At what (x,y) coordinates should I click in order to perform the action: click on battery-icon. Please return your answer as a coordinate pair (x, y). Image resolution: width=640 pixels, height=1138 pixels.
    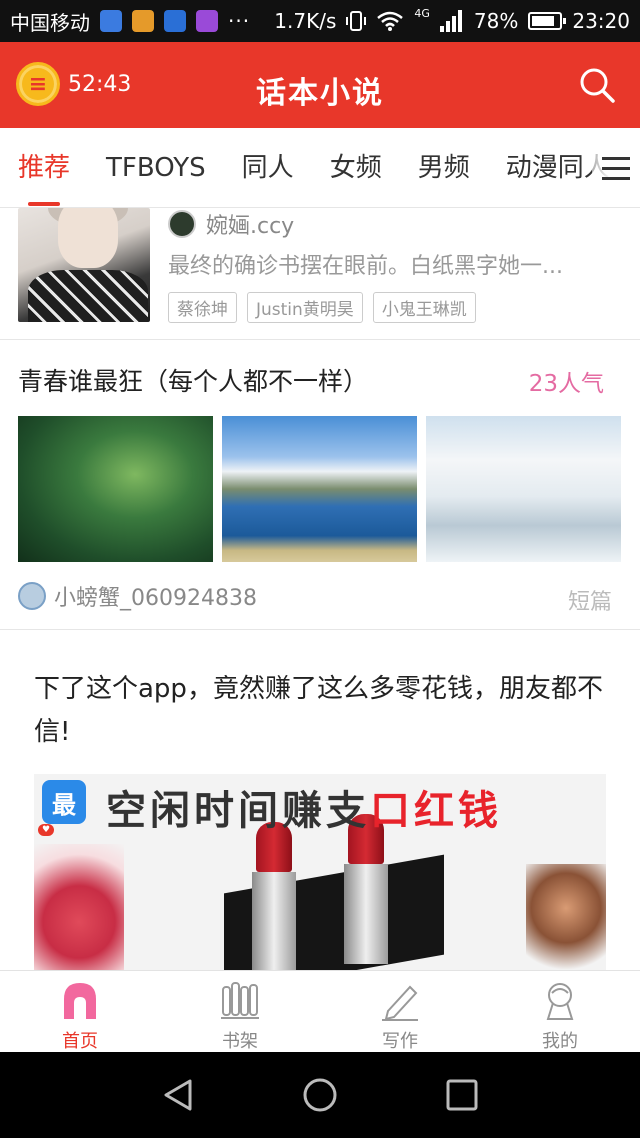
    Looking at the image, I should click on (547, 21).